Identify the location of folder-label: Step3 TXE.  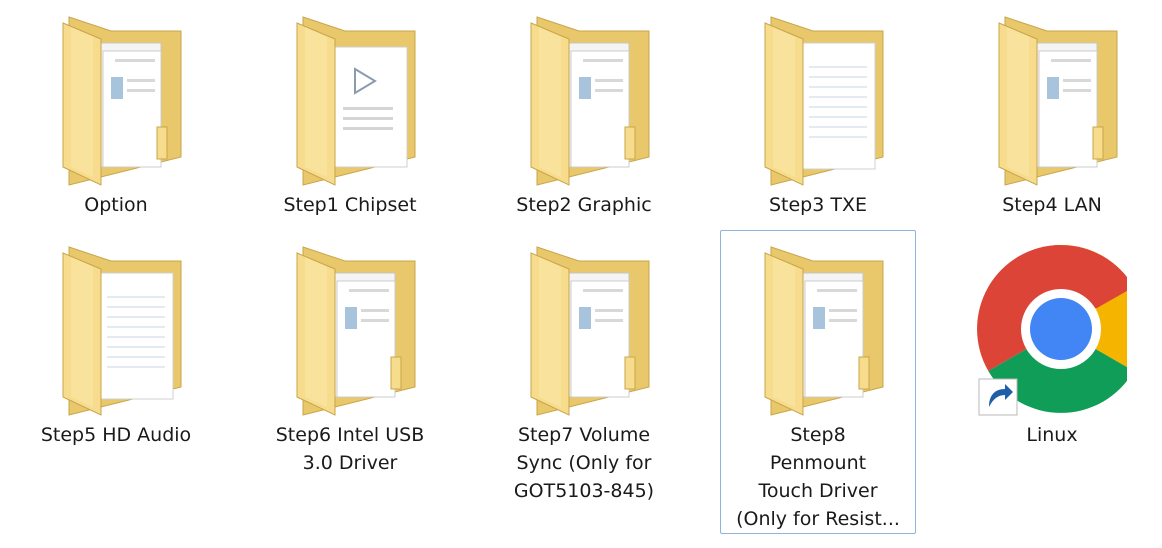
(817, 205).